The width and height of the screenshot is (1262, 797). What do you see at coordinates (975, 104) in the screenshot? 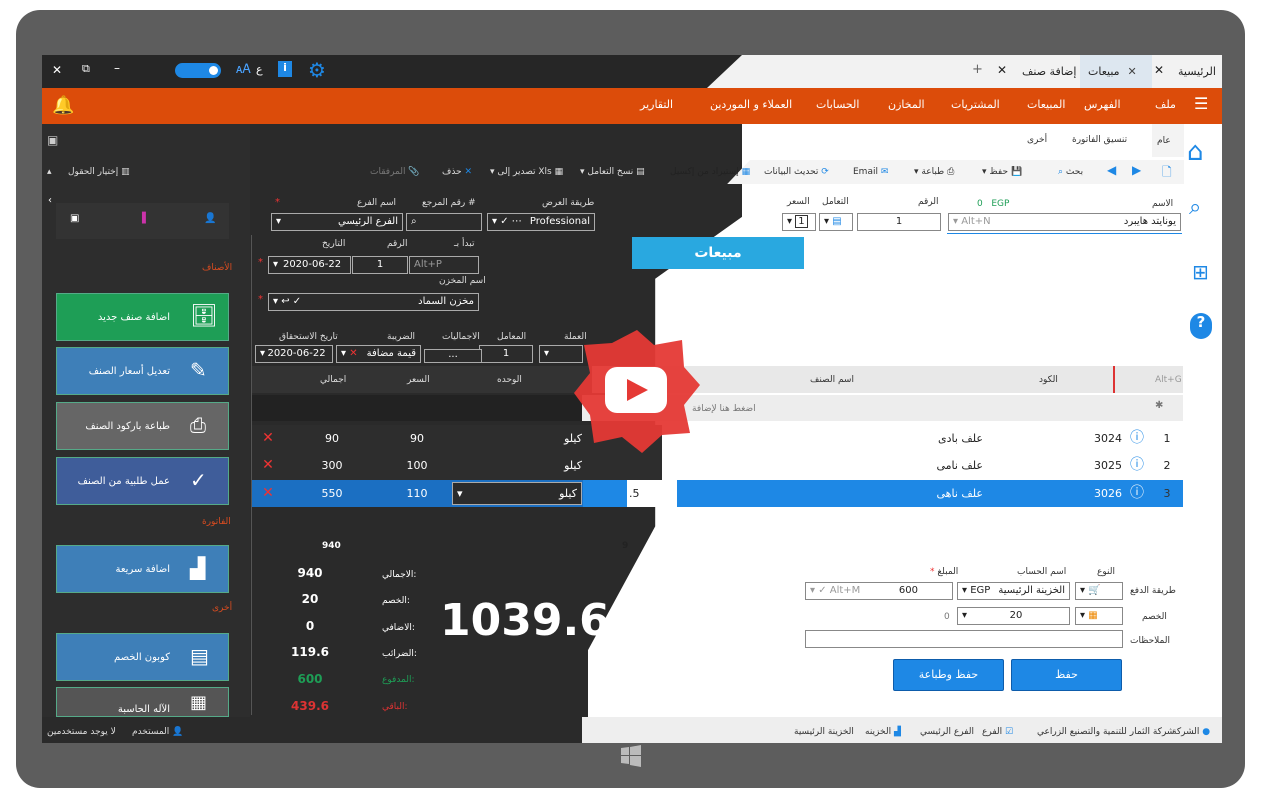
I see `menu-purchases: المشتريات` at bounding box center [975, 104].